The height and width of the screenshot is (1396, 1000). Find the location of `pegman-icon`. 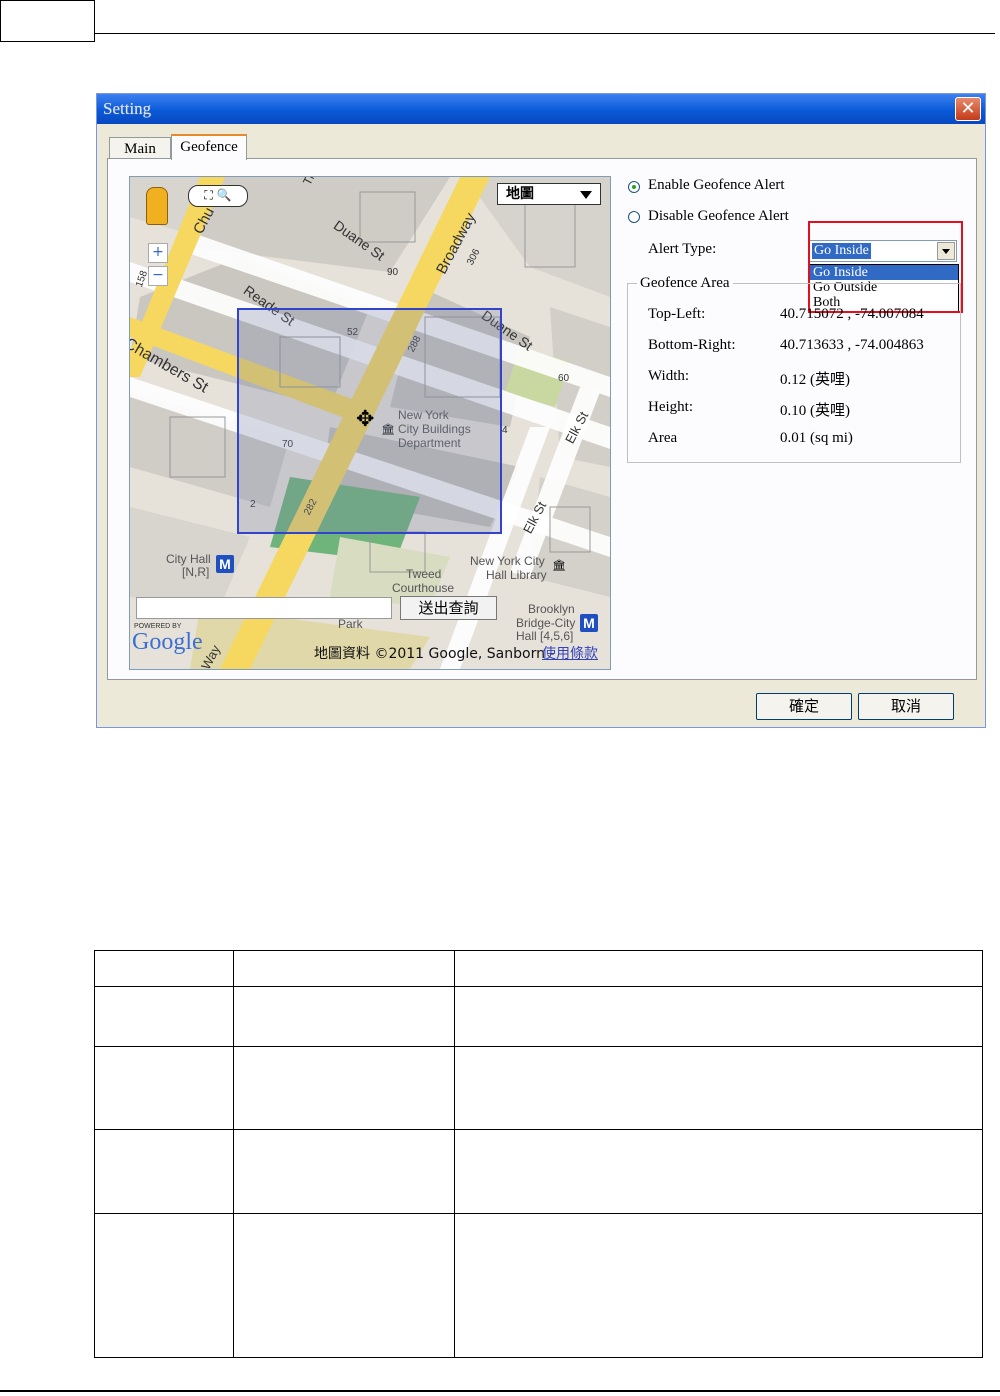

pegman-icon is located at coordinates (157, 206).